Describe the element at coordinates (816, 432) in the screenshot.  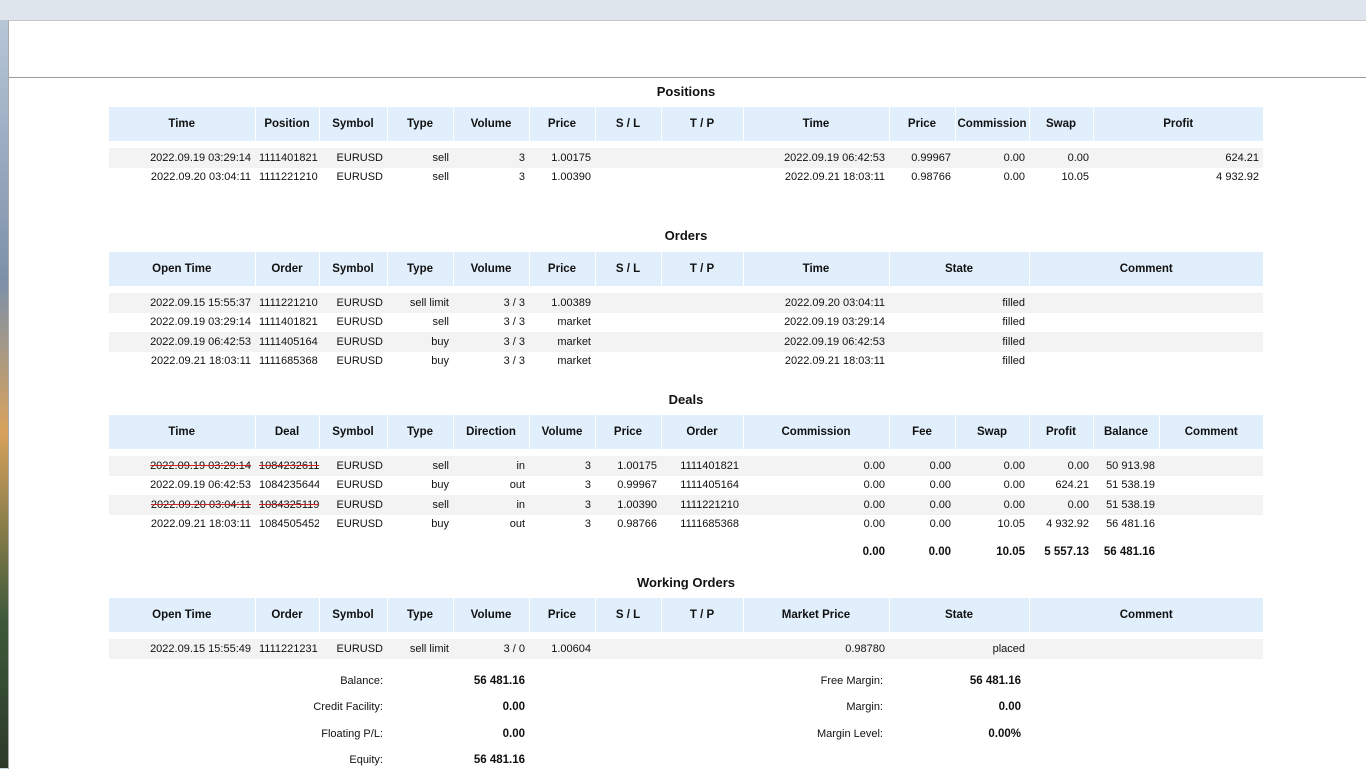
I see `col-commission: Commission` at that location.